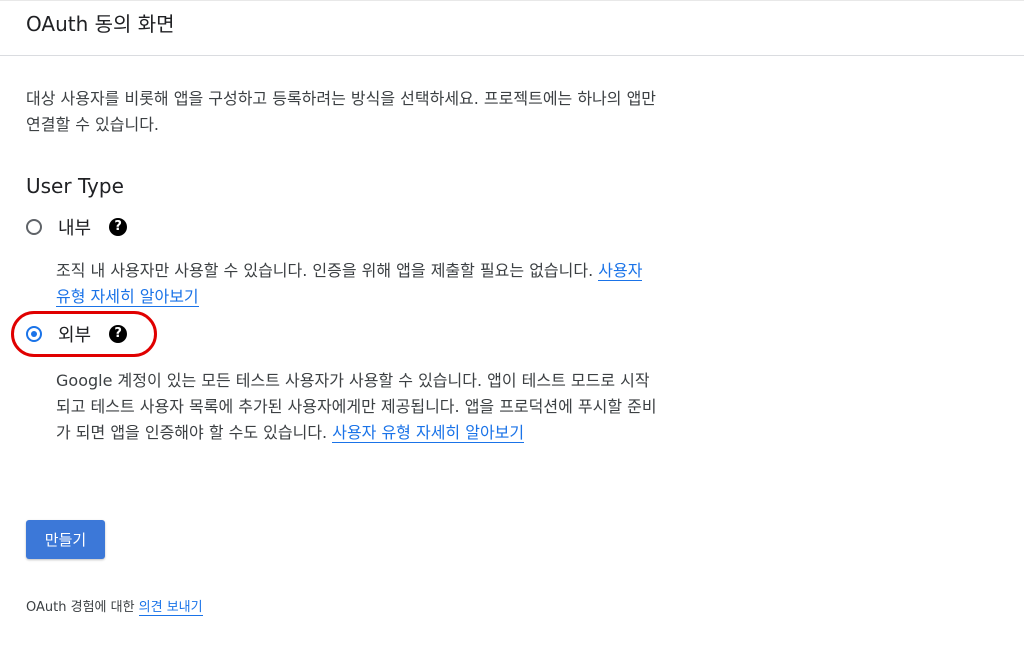 The image size is (1024, 663). Describe the element at coordinates (428, 433) in the screenshot. I see `external-learn-more-link: 사용자 유형 자세히 알아보기` at that location.